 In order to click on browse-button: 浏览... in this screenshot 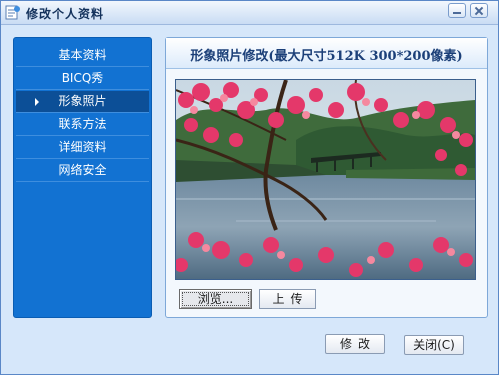, I will do `click(215, 299)`.